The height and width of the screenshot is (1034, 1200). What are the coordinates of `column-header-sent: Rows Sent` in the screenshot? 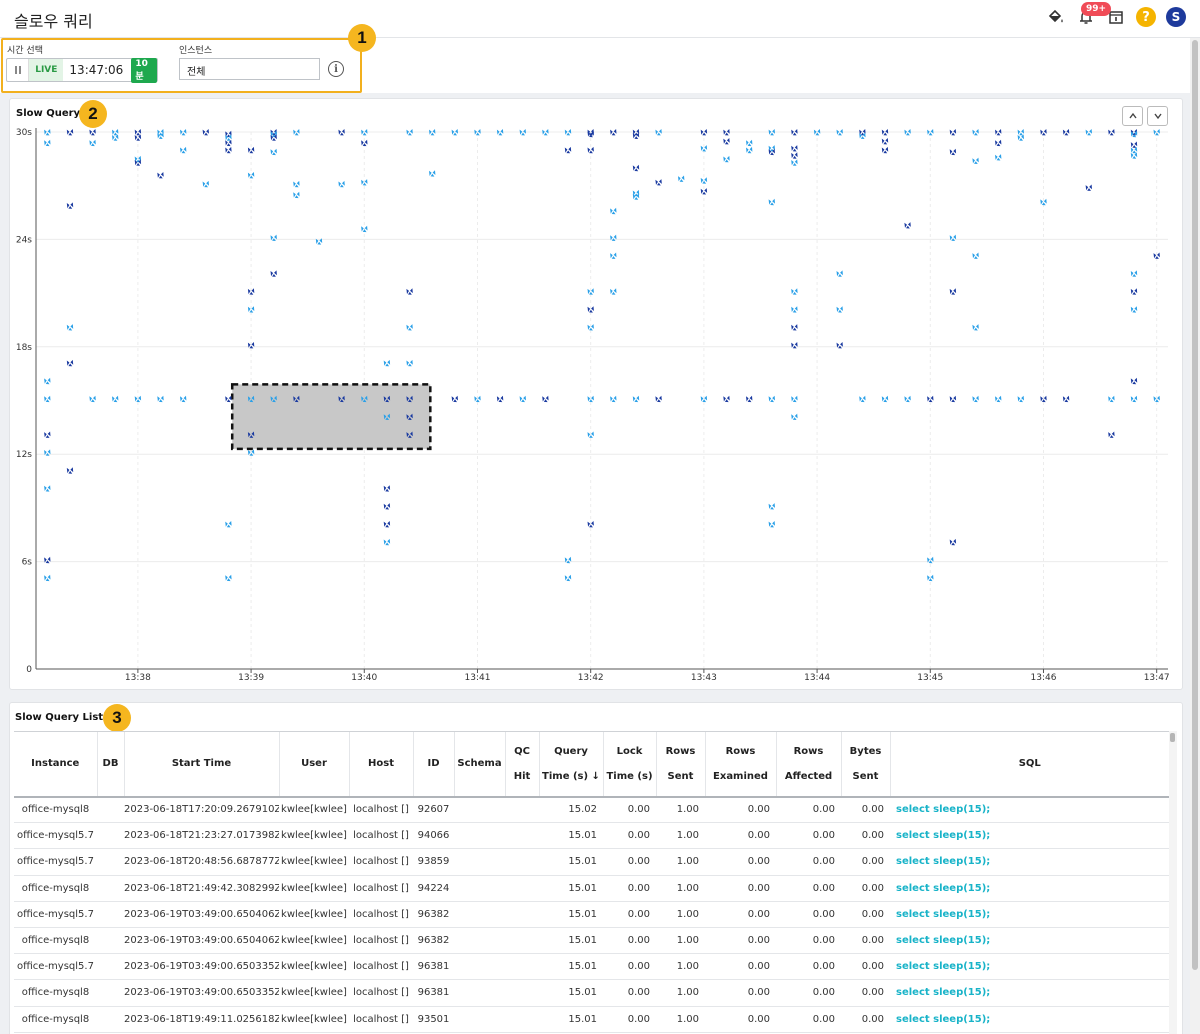 It's located at (680, 764).